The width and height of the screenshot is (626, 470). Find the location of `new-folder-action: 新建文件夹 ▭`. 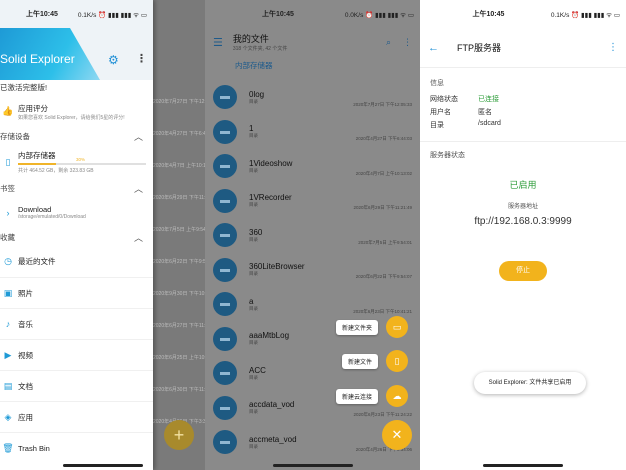

new-folder-action: 新建文件夹 ▭ is located at coordinates (371, 327).